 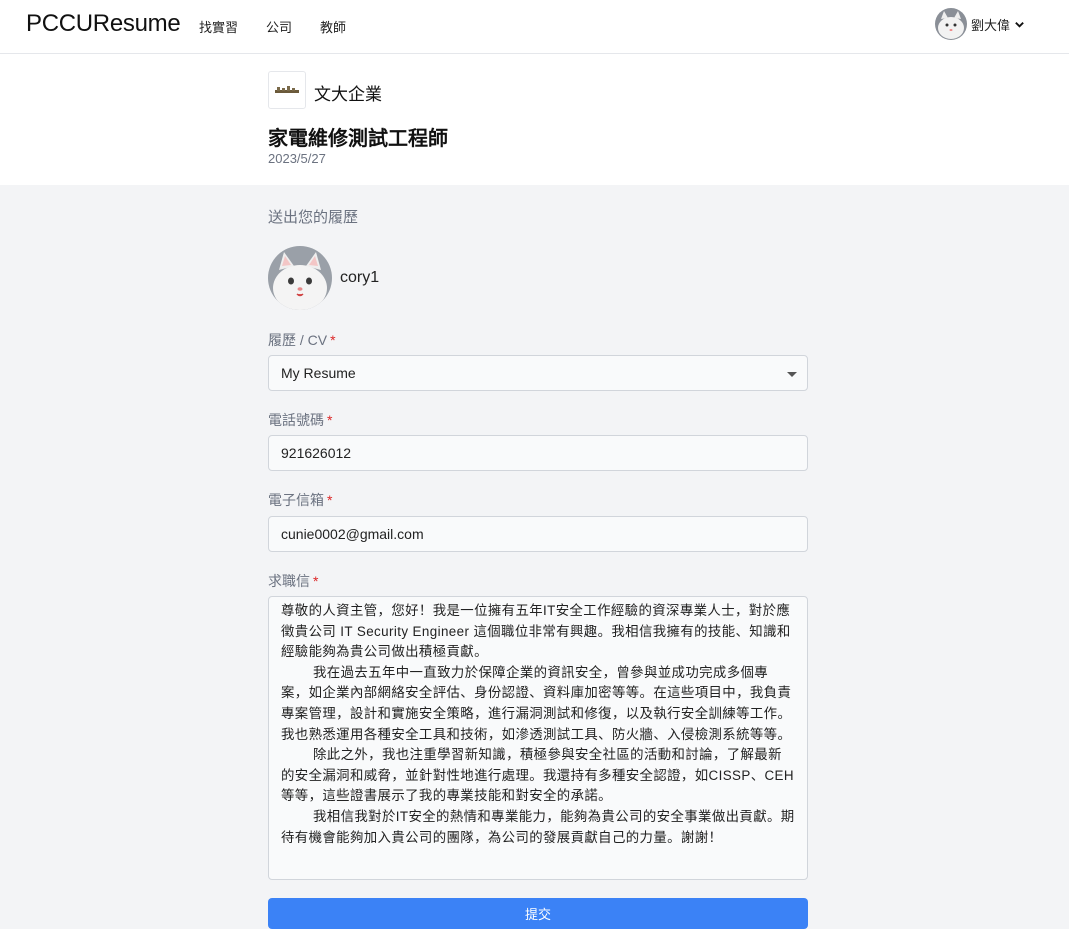 What do you see at coordinates (313, 217) in the screenshot?
I see `form-section-title: 送出您的履歷` at bounding box center [313, 217].